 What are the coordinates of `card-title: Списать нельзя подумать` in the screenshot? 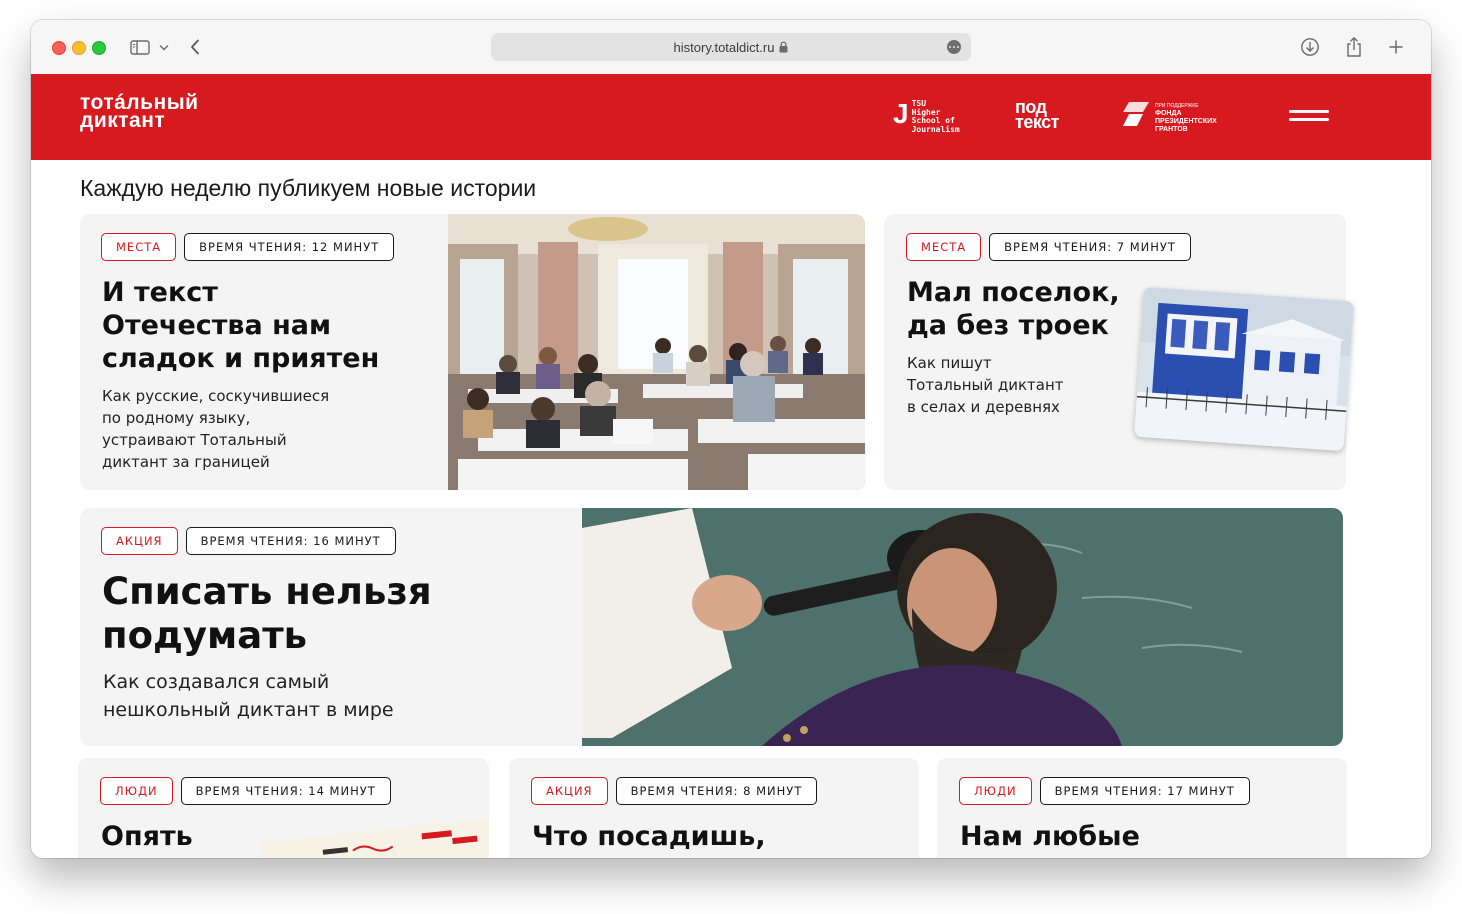 It's located at (267, 613).